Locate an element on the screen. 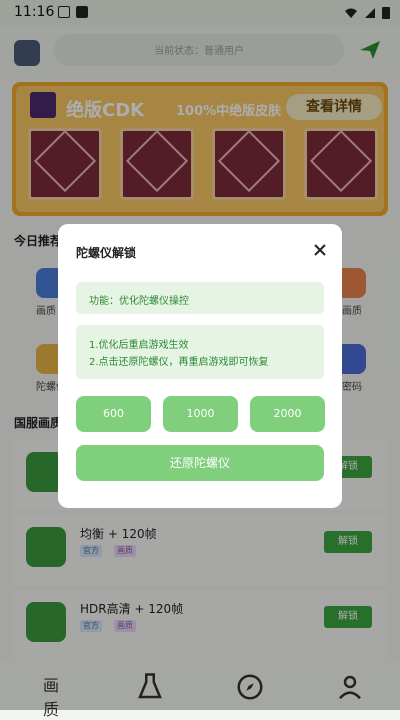  function-text: 功能：优化陀螺仪操控 is located at coordinates (139, 301).